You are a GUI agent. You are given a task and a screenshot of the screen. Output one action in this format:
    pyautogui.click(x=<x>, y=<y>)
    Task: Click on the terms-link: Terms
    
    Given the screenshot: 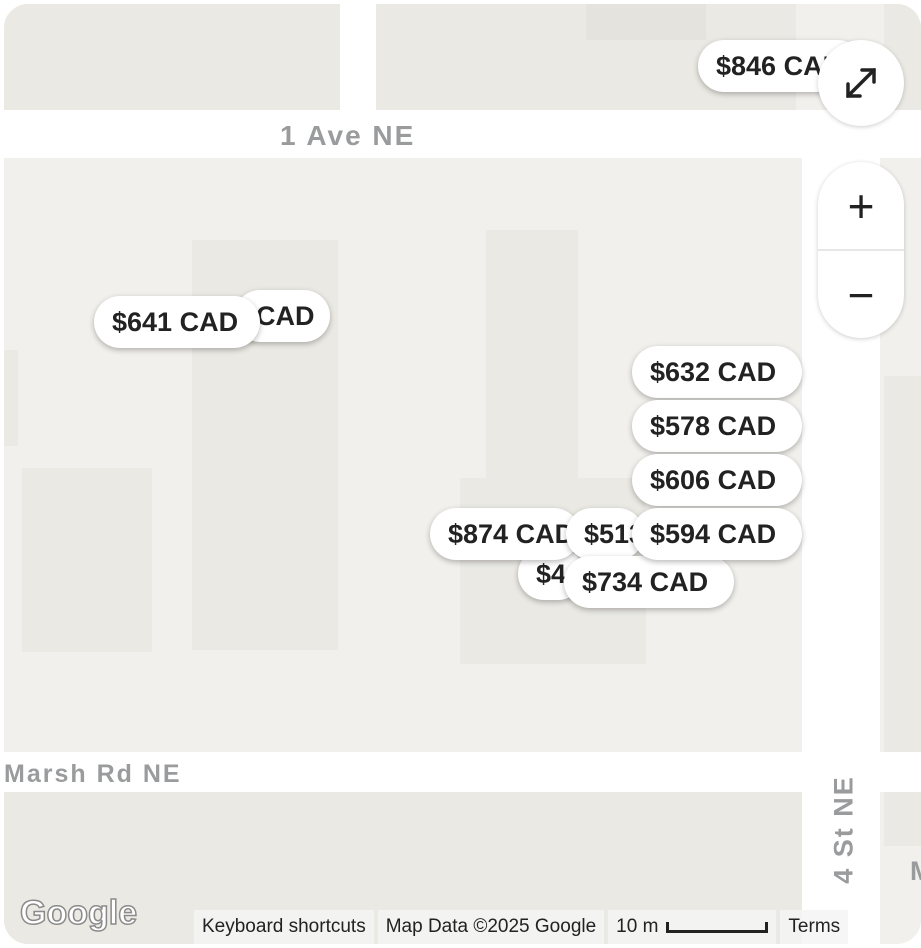 What is the action you would take?
    pyautogui.click(x=814, y=927)
    